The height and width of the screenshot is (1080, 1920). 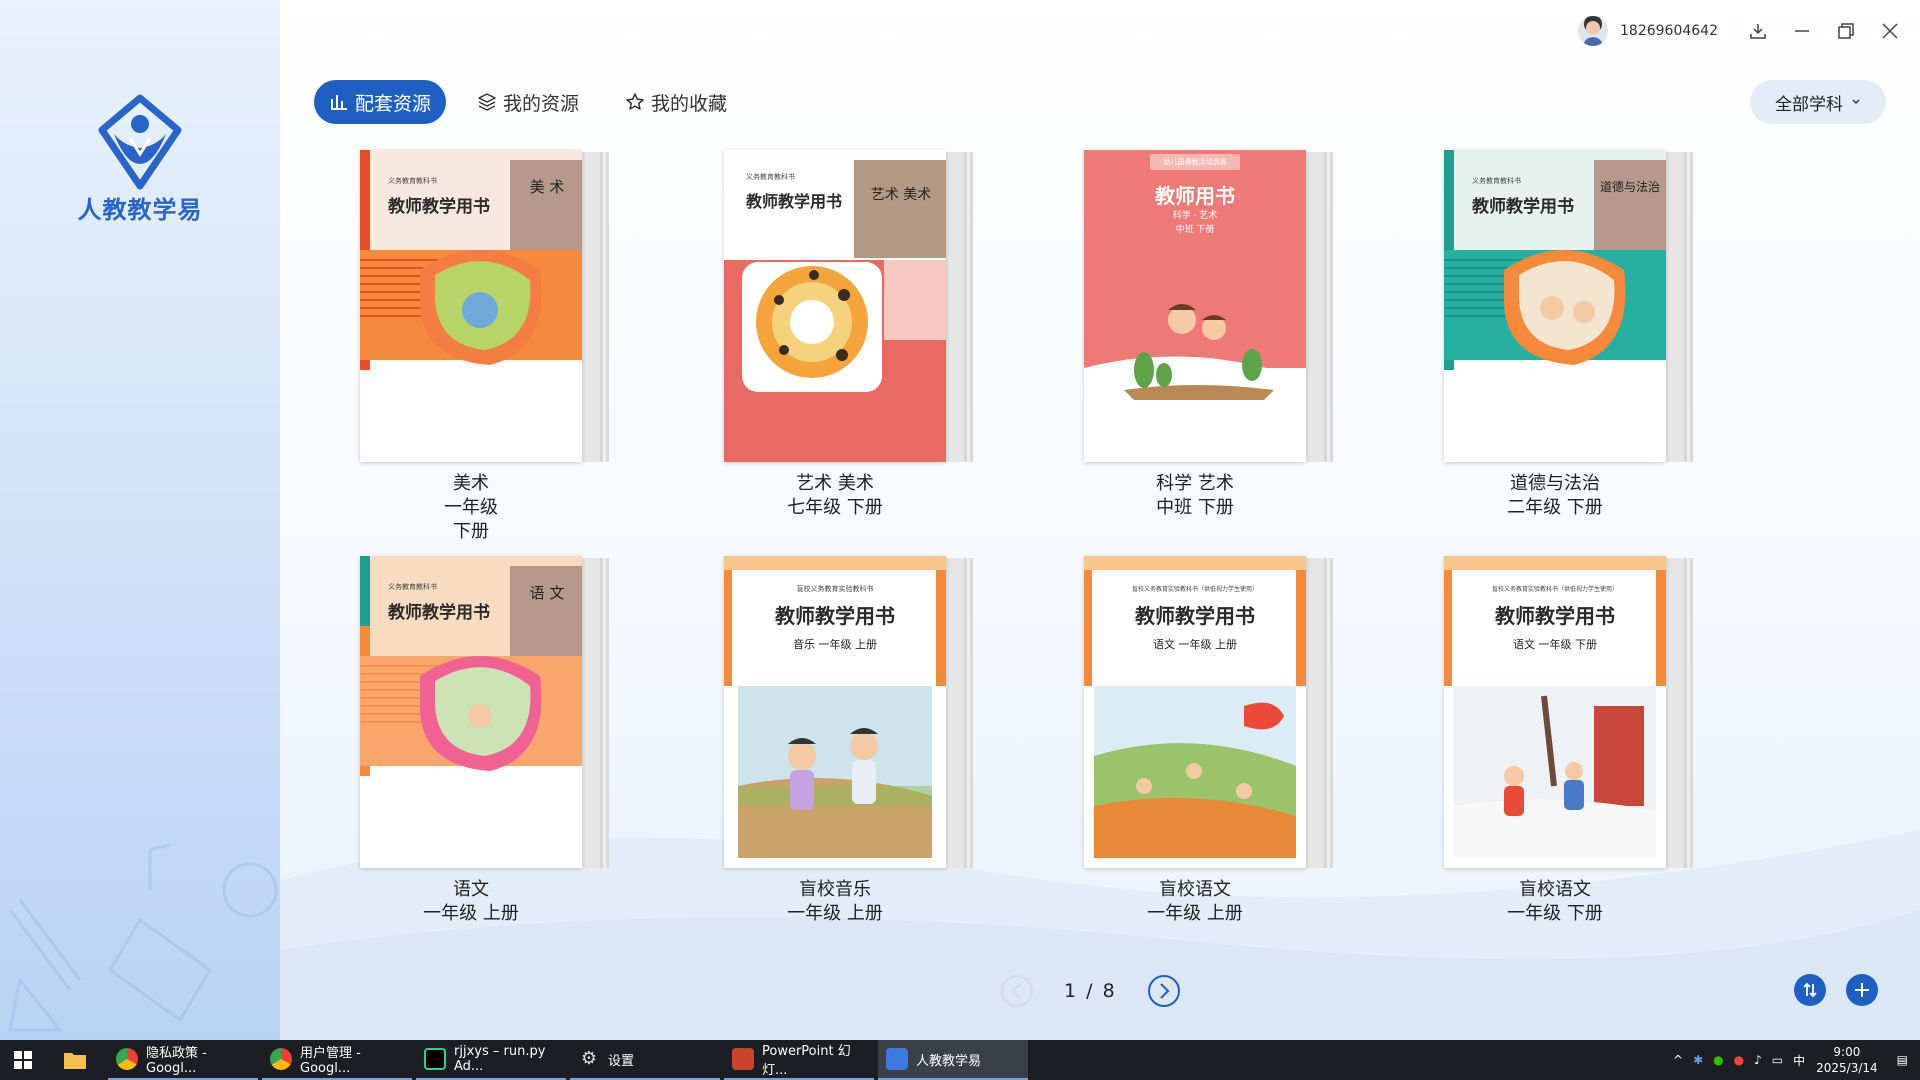 What do you see at coordinates (949, 1061) in the screenshot?
I see `taskbar-app-label: 人教教学易` at bounding box center [949, 1061].